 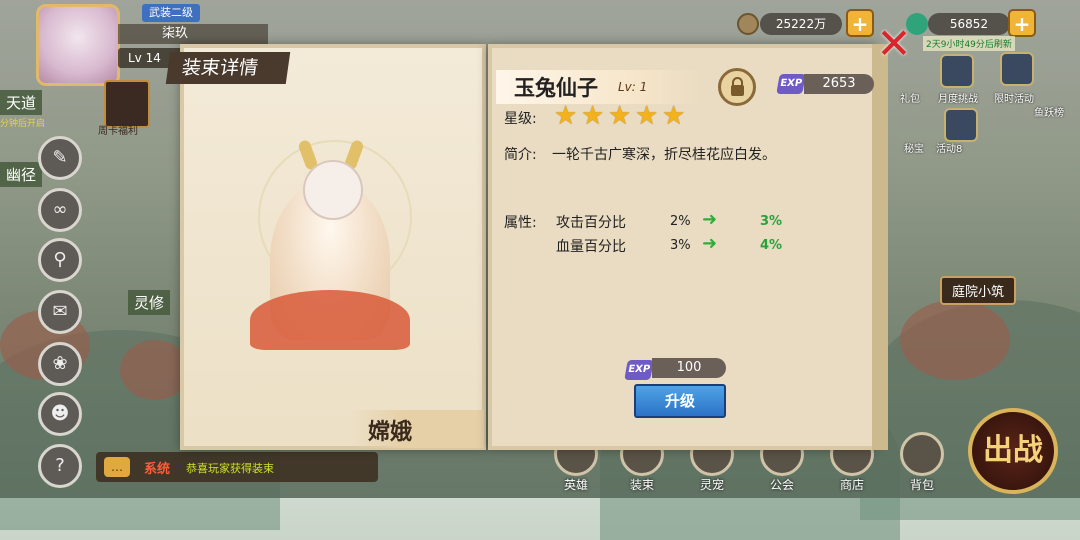 I want to click on battle-button: 出战, so click(x=1013, y=451).